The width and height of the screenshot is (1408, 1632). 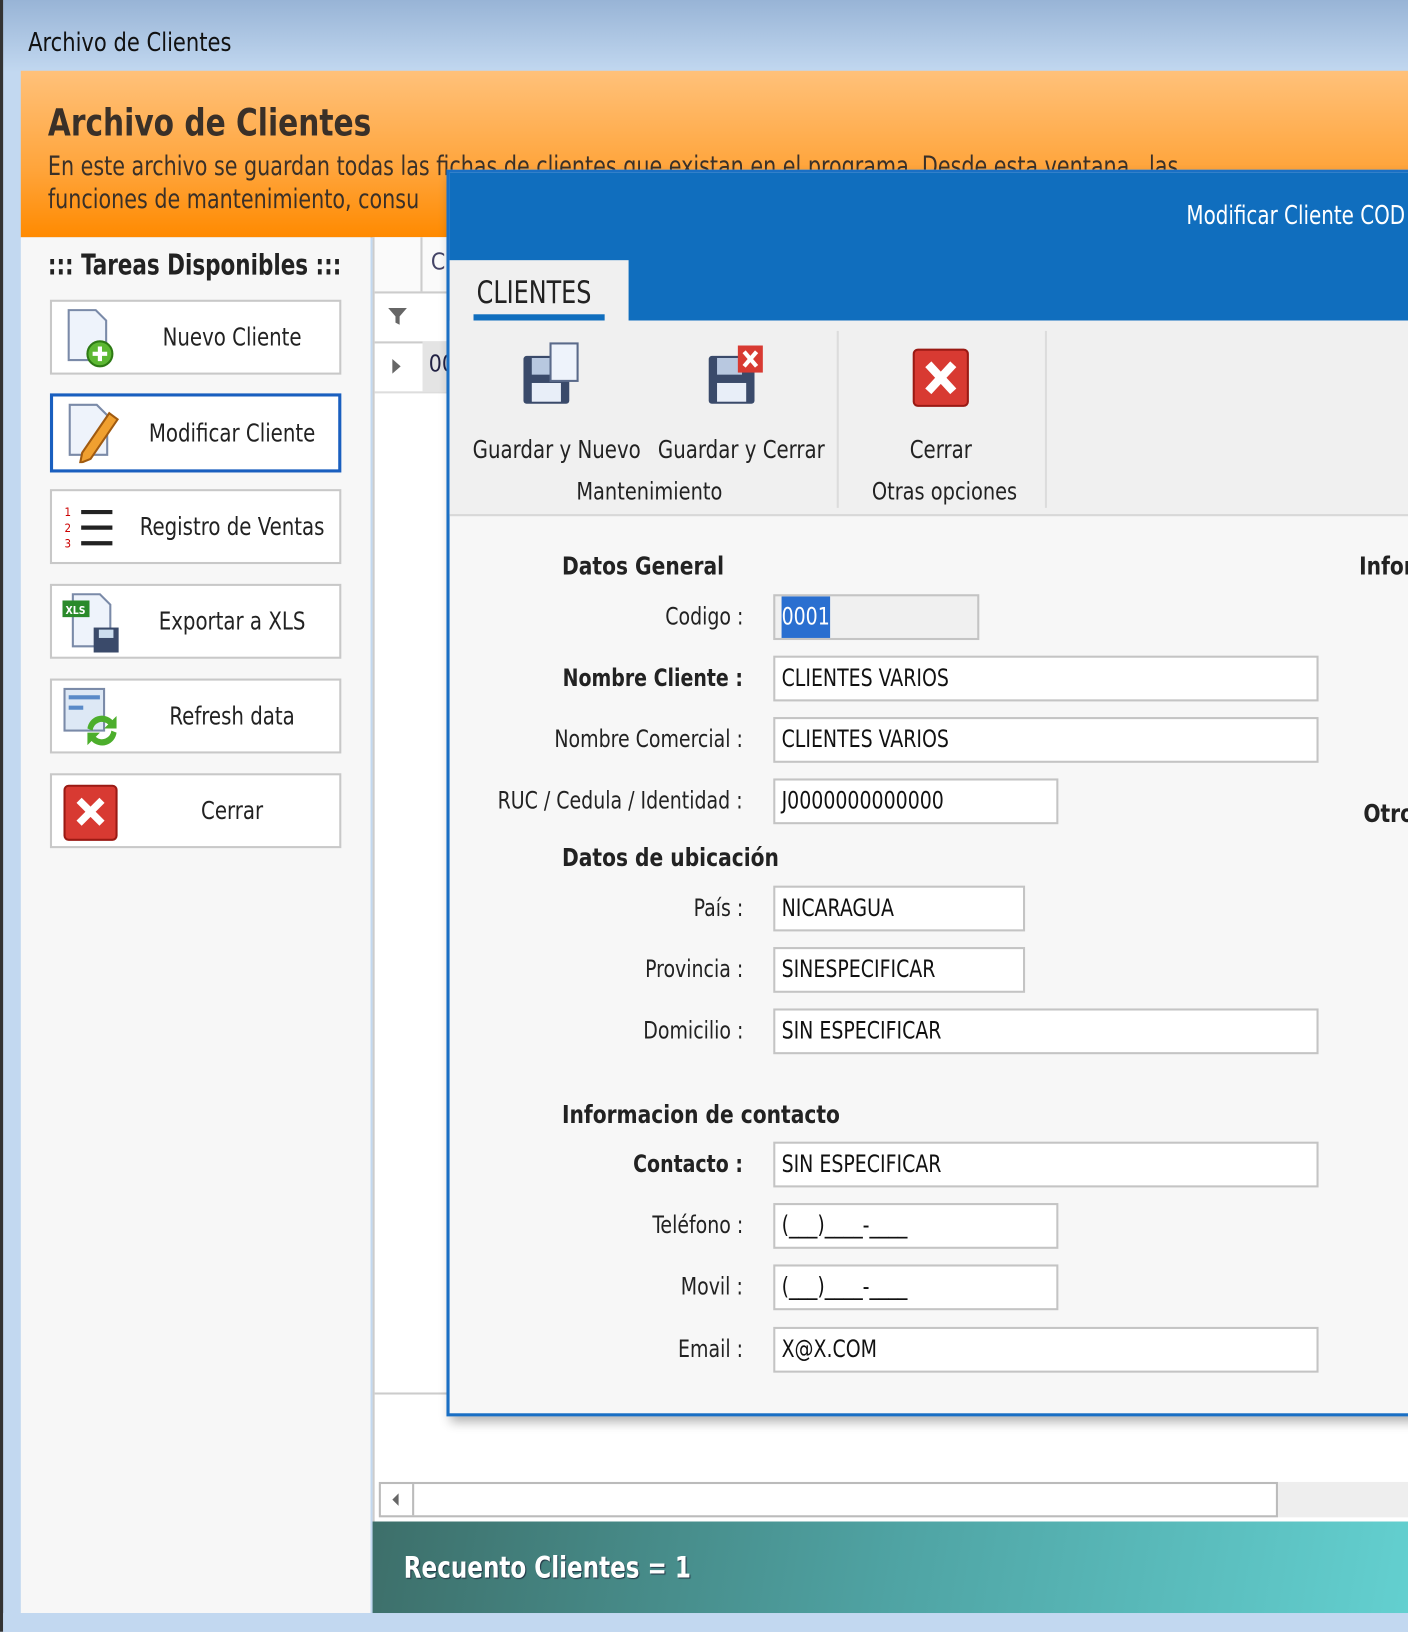 What do you see at coordinates (90, 338) in the screenshot?
I see `new-document-icon` at bounding box center [90, 338].